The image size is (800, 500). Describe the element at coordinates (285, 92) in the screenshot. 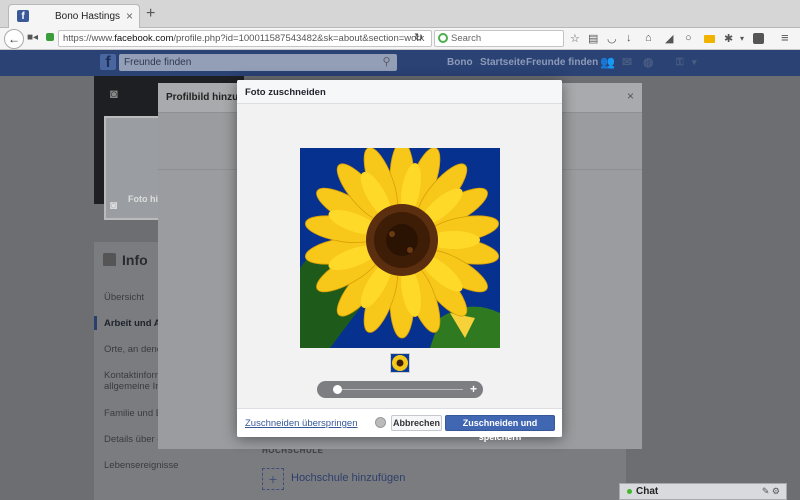

I see `crop-dialog-title: Foto zuschneiden` at that location.